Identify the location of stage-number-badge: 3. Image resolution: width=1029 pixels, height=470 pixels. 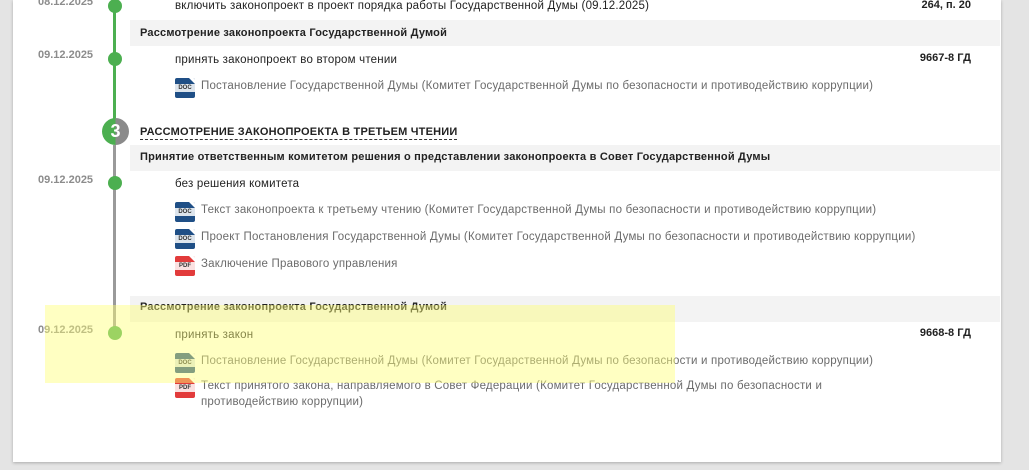
(115, 131).